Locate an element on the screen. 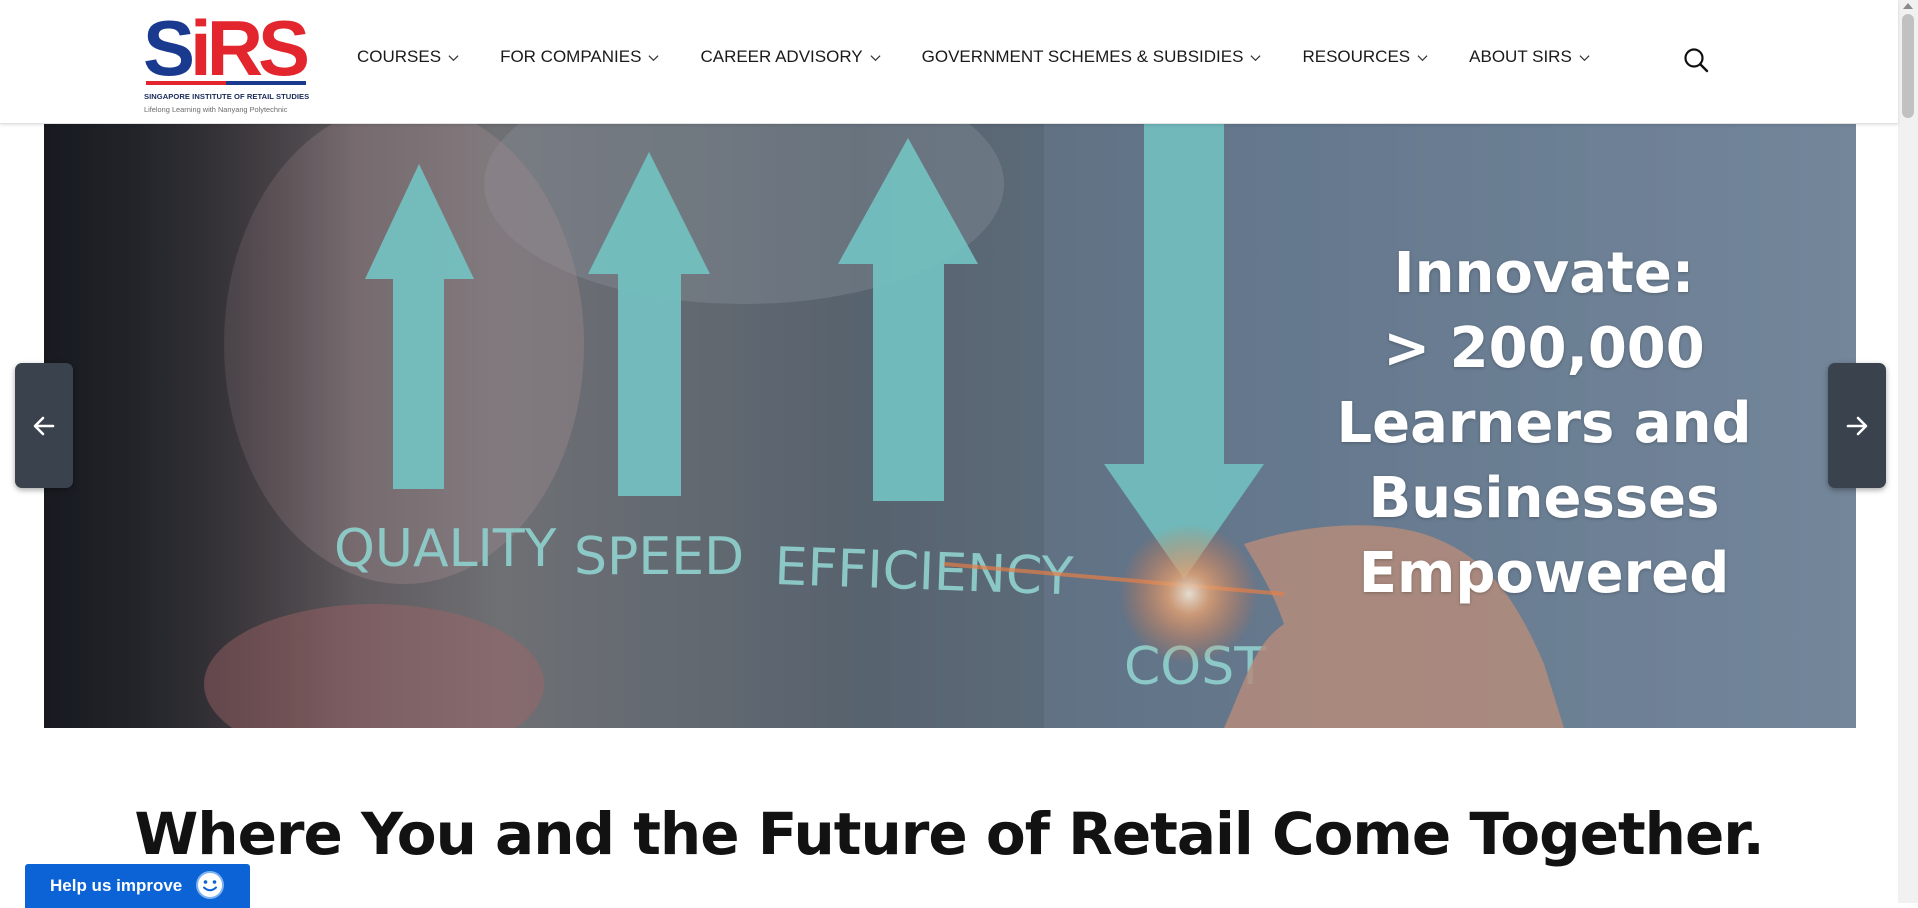  nav-label: GOVERNMENT SCHEMES & SUBSIDIES is located at coordinates (1082, 56).